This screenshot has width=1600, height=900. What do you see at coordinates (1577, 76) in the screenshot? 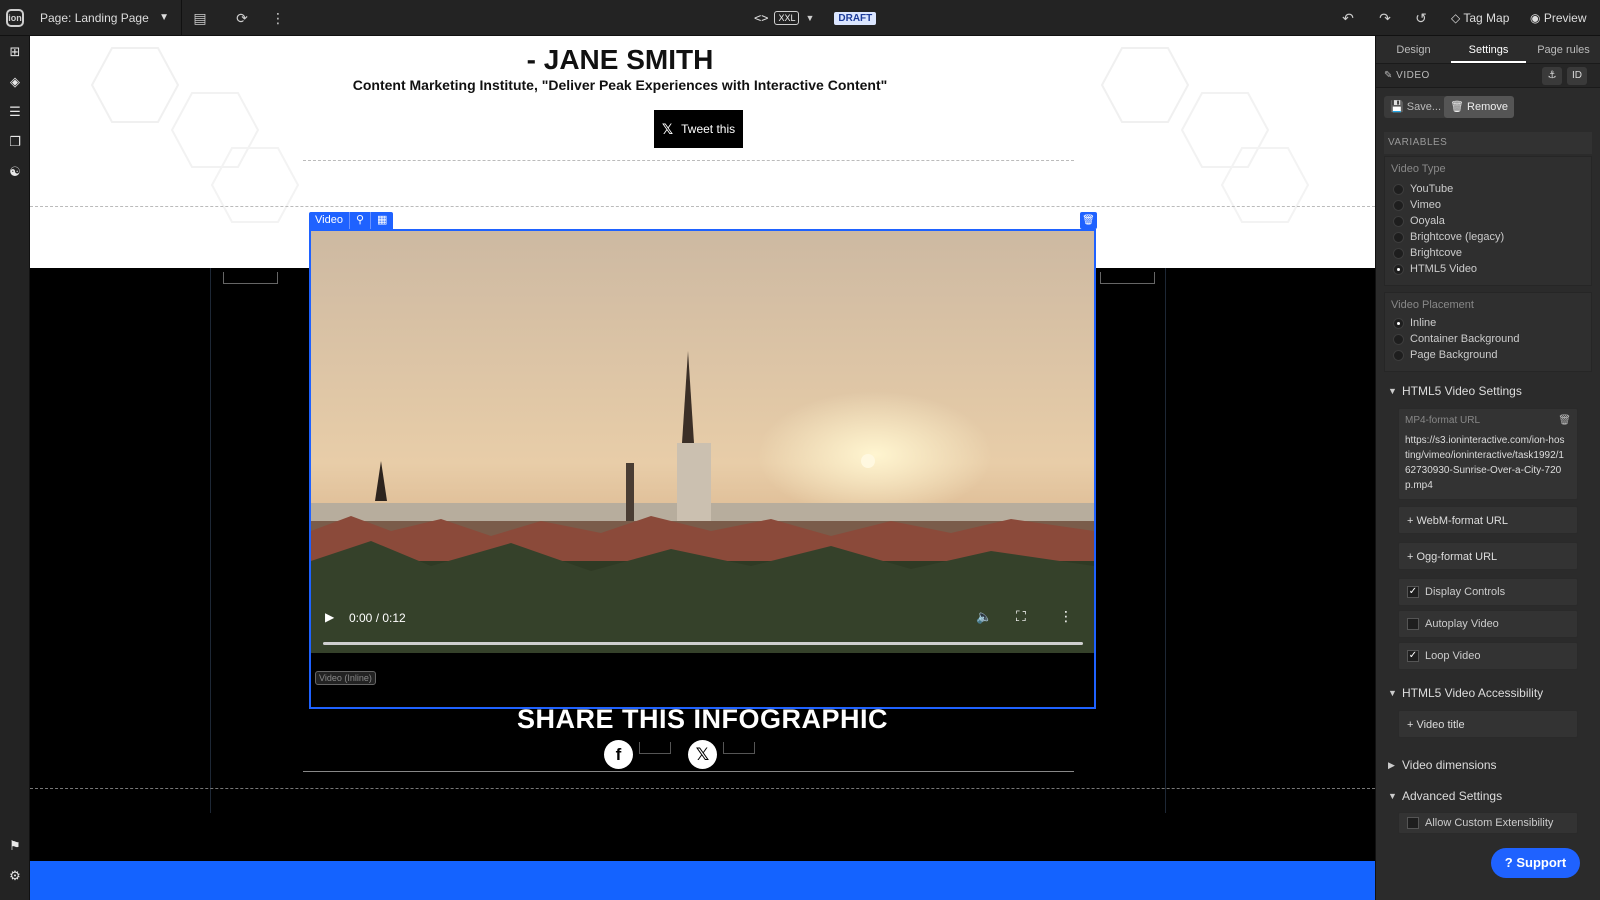
I see `id-button: ID` at bounding box center [1577, 76].